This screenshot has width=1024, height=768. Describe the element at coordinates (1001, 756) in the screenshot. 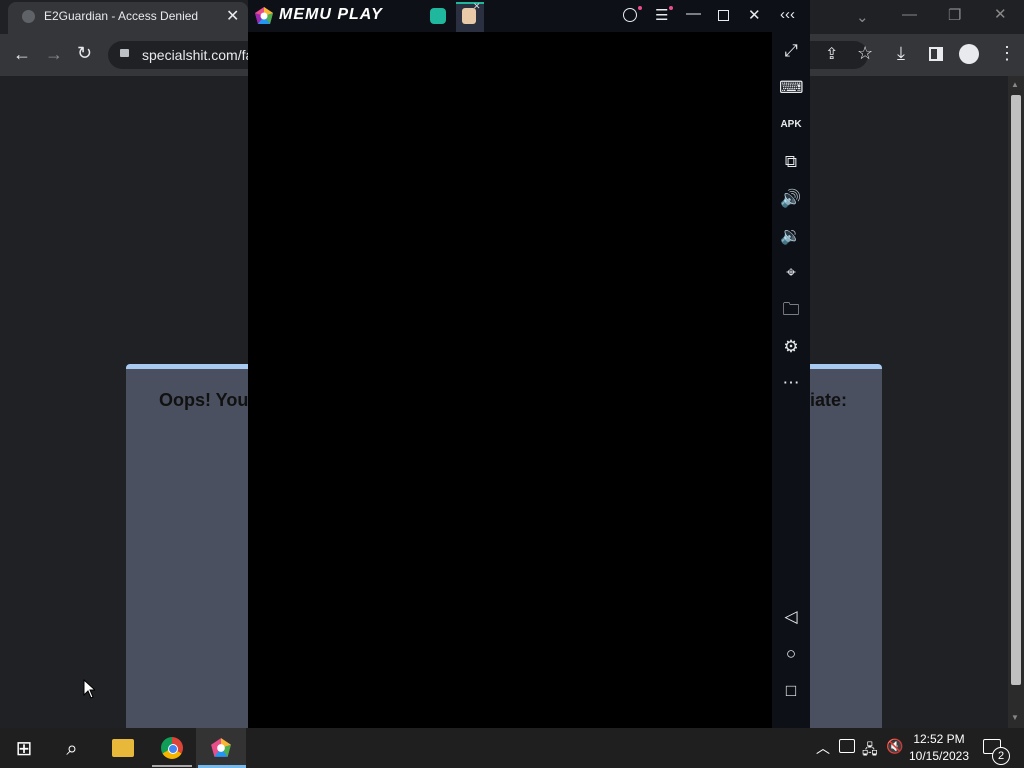

I see `notification-count-badge: 2` at that location.